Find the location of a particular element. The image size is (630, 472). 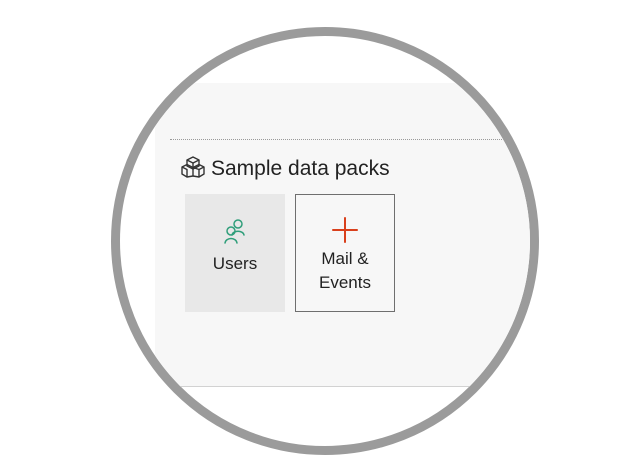

section-title: Sample data packs is located at coordinates (300, 168).